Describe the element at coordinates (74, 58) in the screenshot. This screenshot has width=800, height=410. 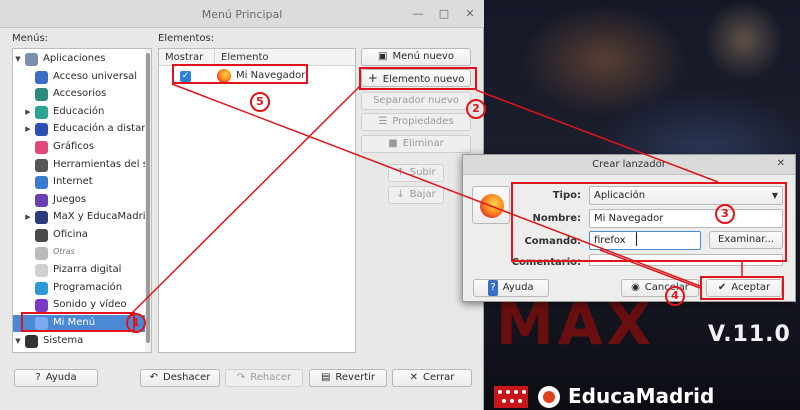
I see `tree-item-label: Aplicaciones` at that location.